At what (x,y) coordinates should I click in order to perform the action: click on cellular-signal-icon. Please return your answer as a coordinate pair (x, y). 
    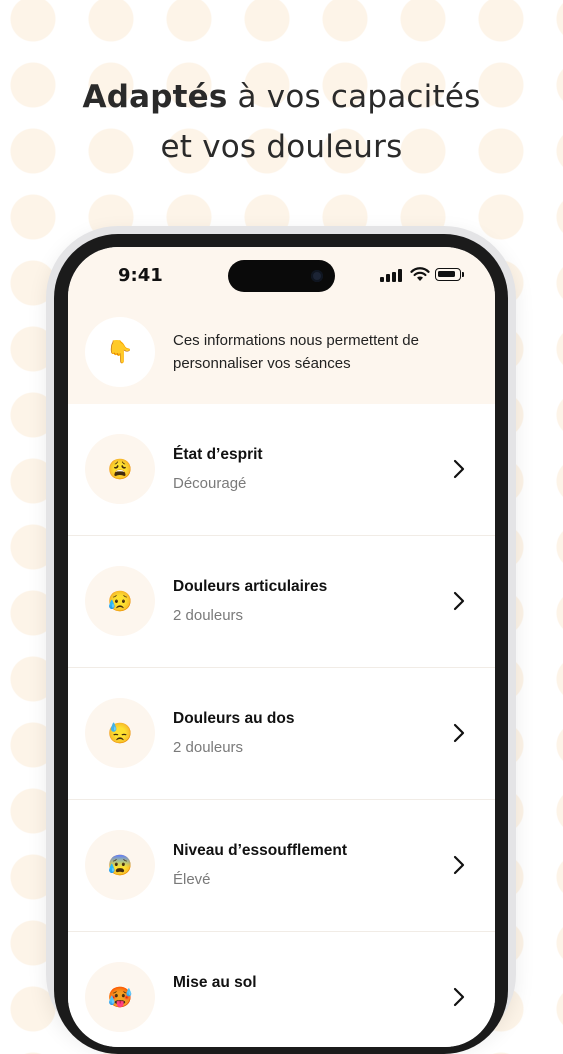
    Looking at the image, I should click on (391, 275).